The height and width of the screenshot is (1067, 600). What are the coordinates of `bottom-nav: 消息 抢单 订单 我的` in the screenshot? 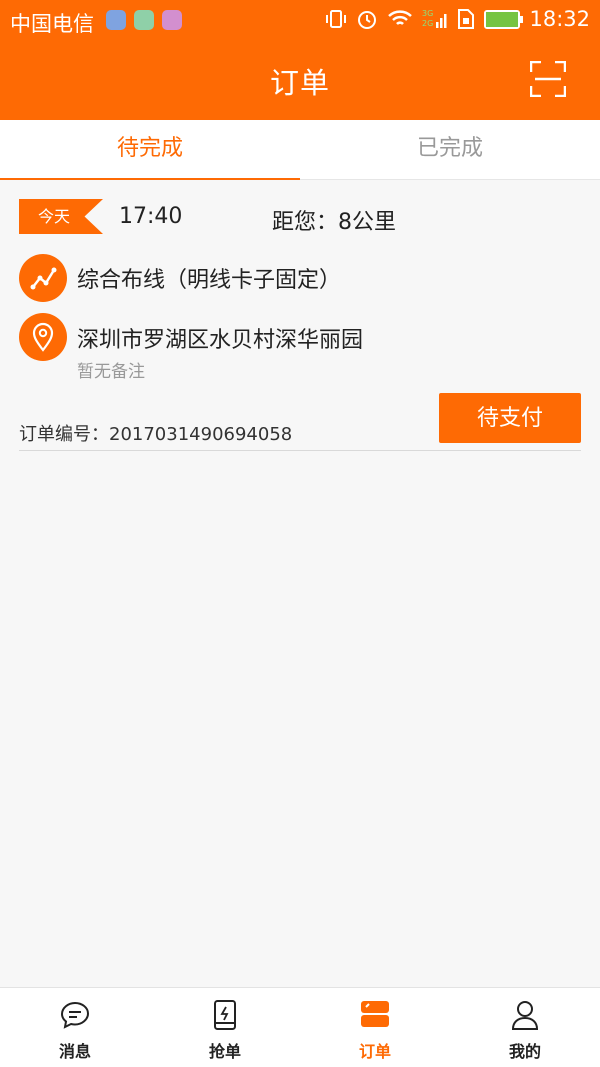 It's located at (300, 1027).